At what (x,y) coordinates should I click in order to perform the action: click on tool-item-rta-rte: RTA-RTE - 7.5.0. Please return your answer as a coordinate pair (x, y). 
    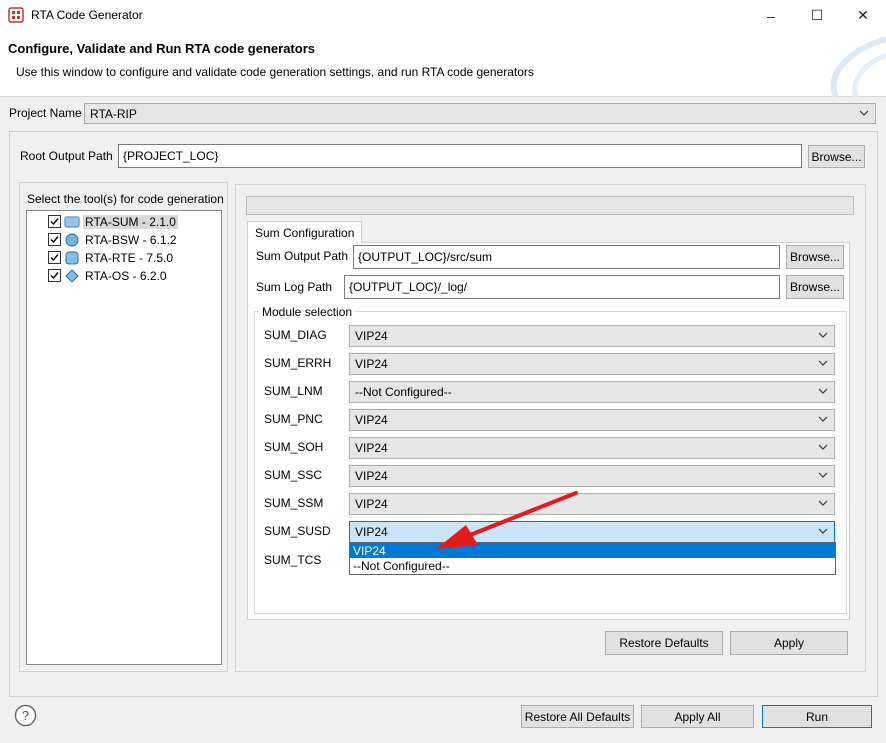
    Looking at the image, I should click on (111, 257).